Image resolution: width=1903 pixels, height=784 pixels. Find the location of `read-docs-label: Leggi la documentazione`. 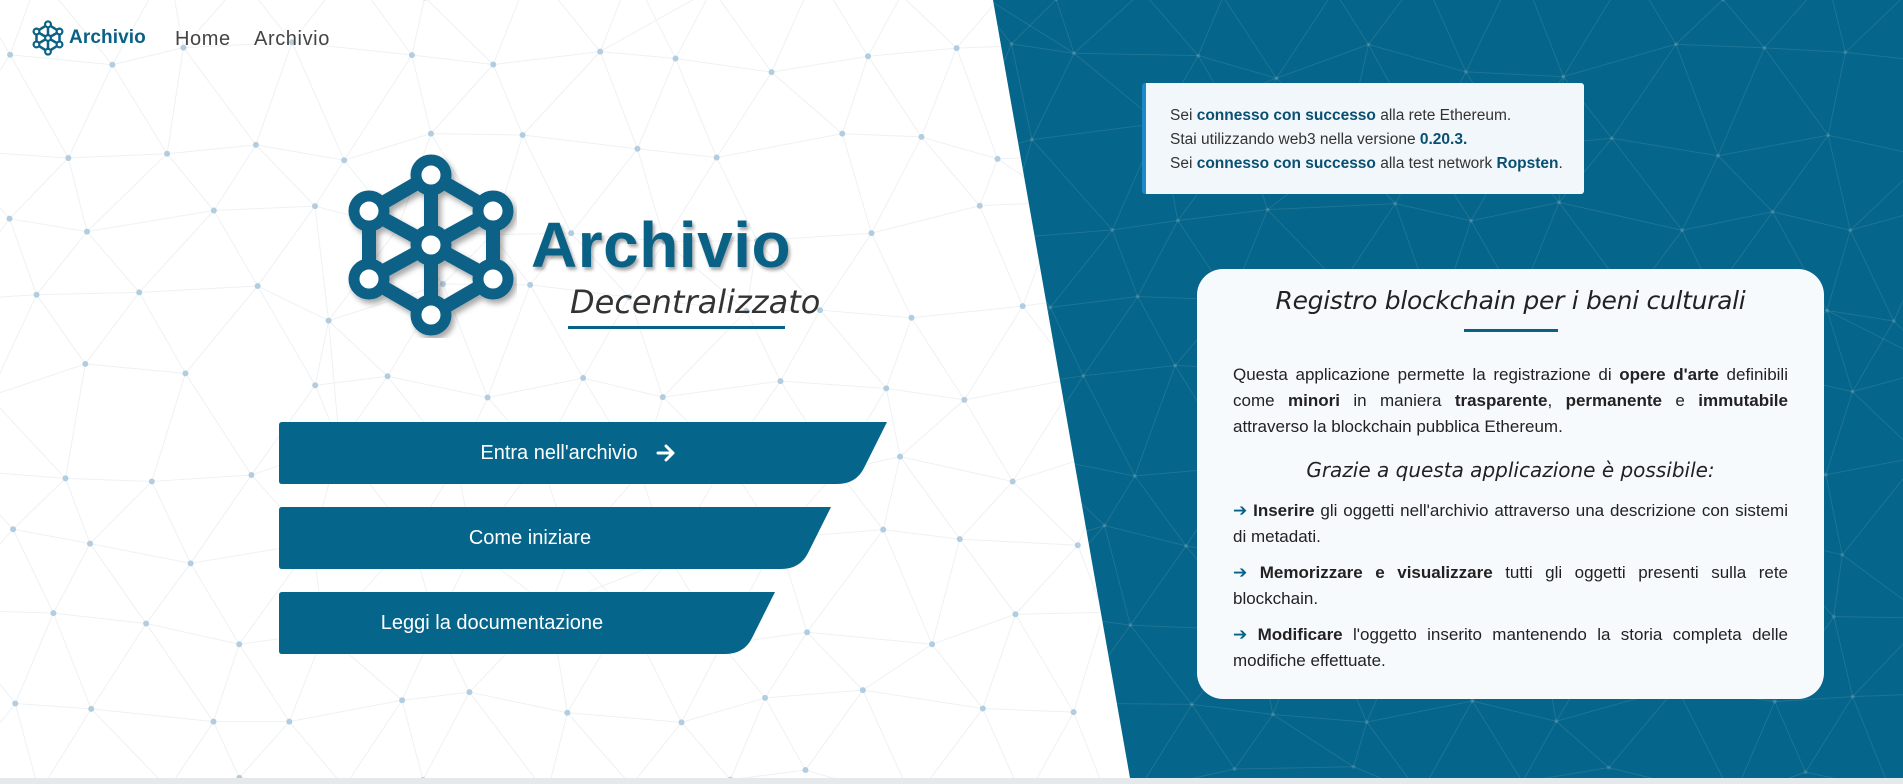

read-docs-label: Leggi la documentazione is located at coordinates (492, 622).